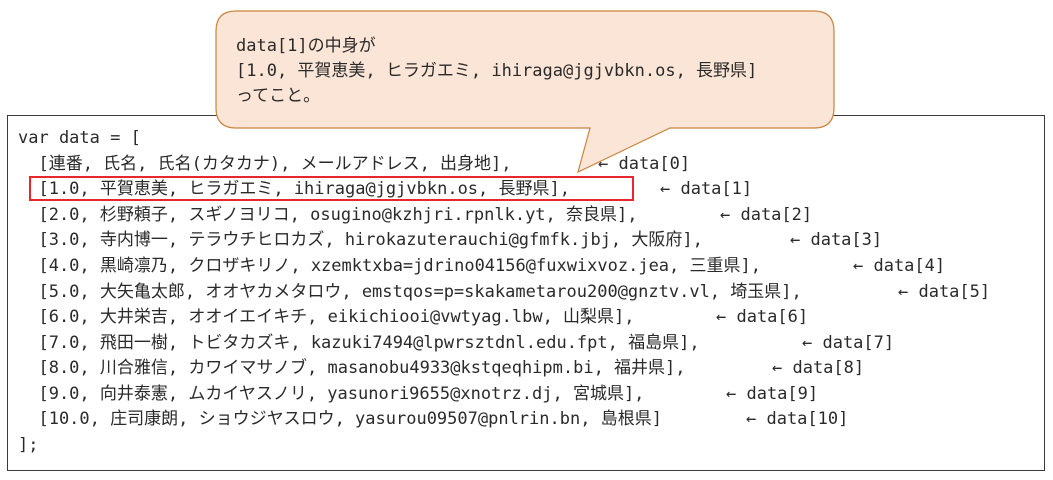  Describe the element at coordinates (278, 96) in the screenshot. I see `callout-line-3: ってこと。` at that location.